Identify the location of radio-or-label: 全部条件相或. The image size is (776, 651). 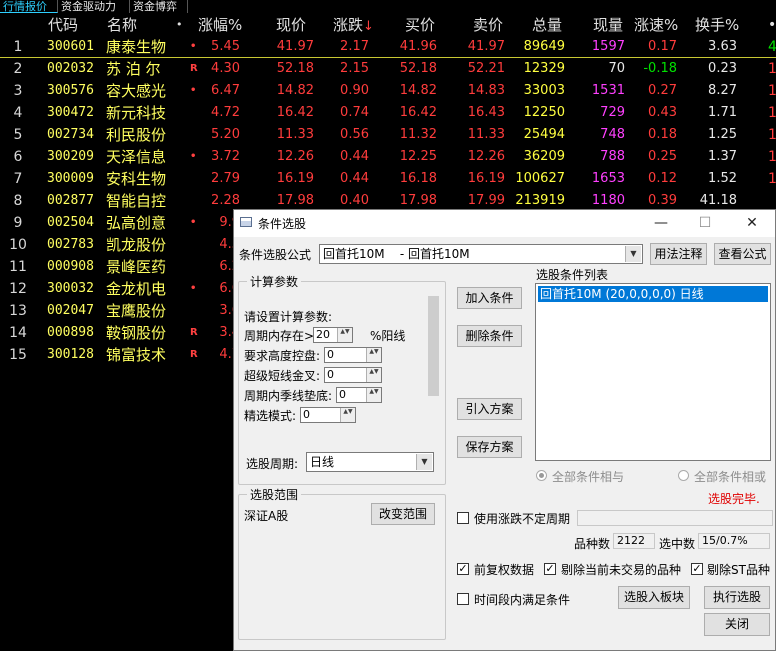
(730, 477).